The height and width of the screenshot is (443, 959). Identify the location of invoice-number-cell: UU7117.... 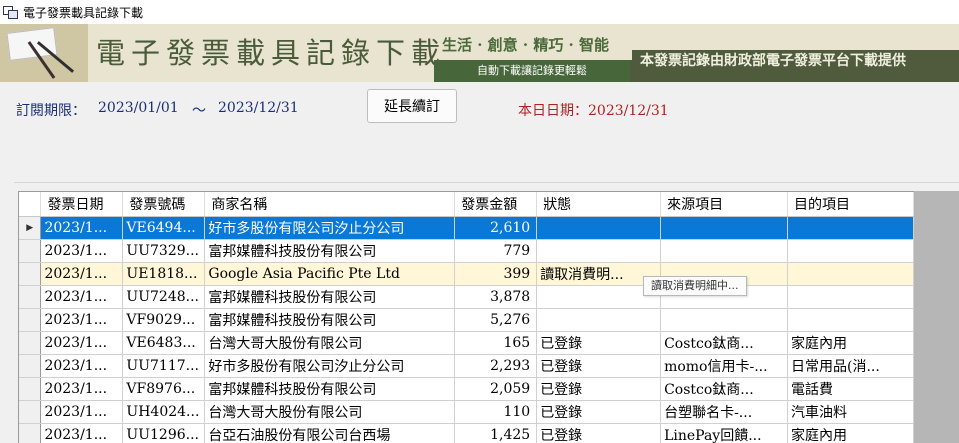
(164, 366).